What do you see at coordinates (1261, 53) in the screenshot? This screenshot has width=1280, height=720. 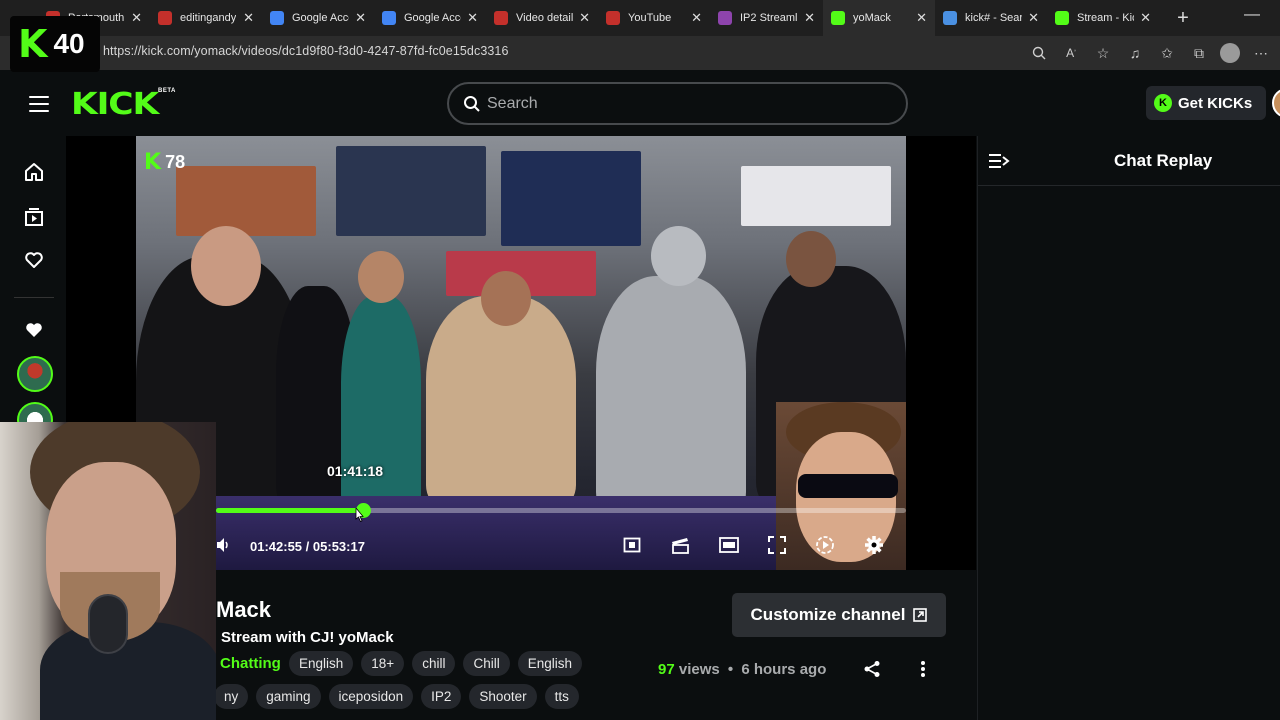 I see `more-icon: ⋯` at bounding box center [1261, 53].